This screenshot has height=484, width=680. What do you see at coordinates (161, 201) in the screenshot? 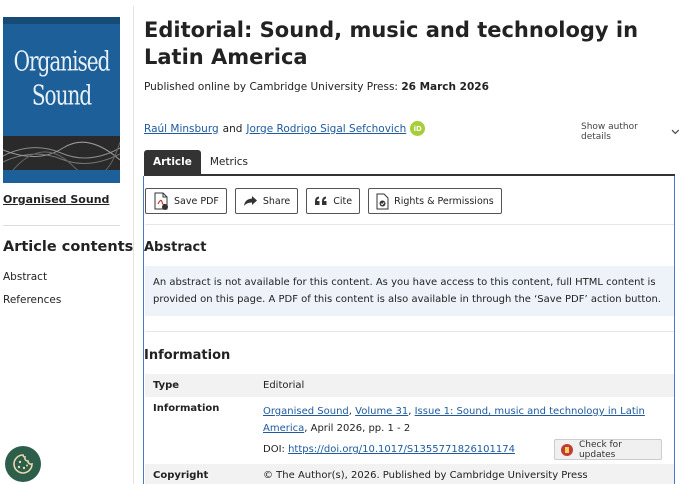
I see `pdf-icon` at bounding box center [161, 201].